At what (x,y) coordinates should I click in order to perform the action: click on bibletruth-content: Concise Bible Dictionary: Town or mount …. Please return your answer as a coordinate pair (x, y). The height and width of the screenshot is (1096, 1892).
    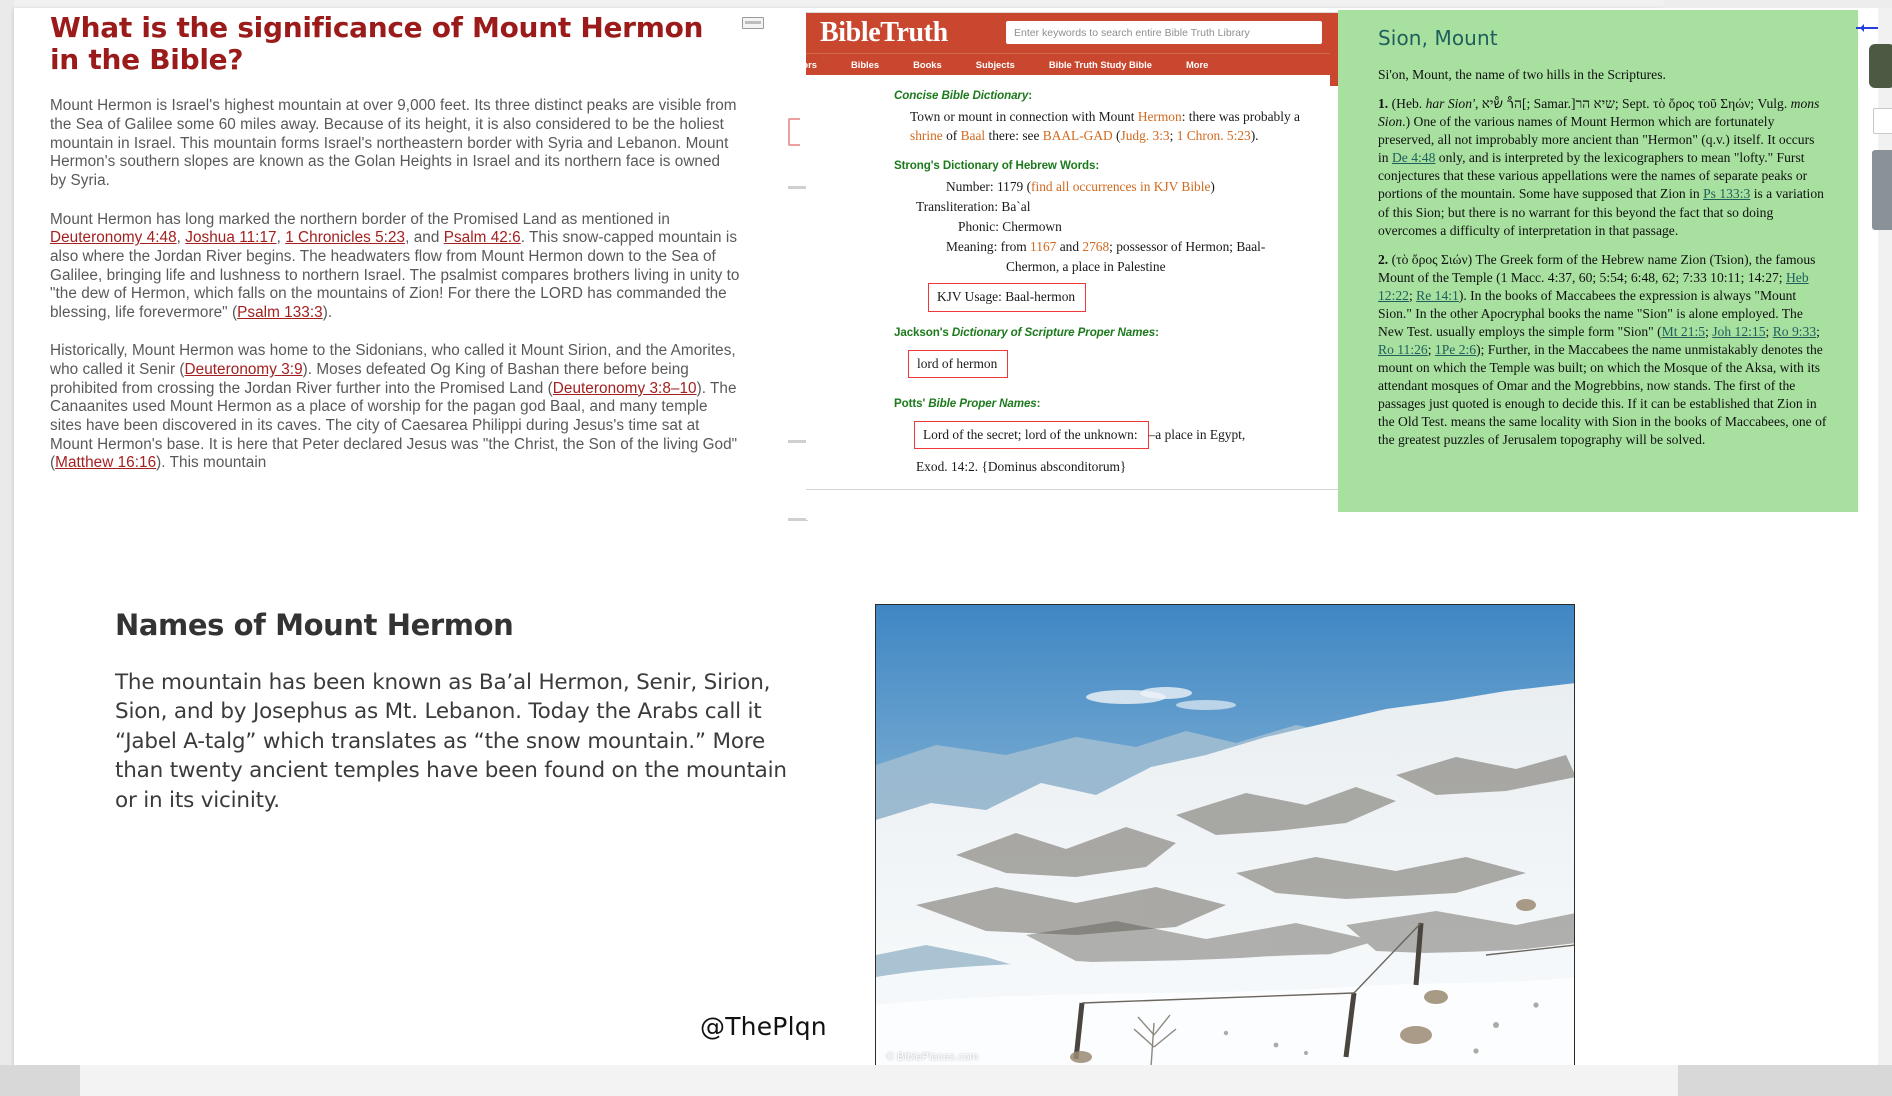
    Looking at the image, I should click on (1073, 297).